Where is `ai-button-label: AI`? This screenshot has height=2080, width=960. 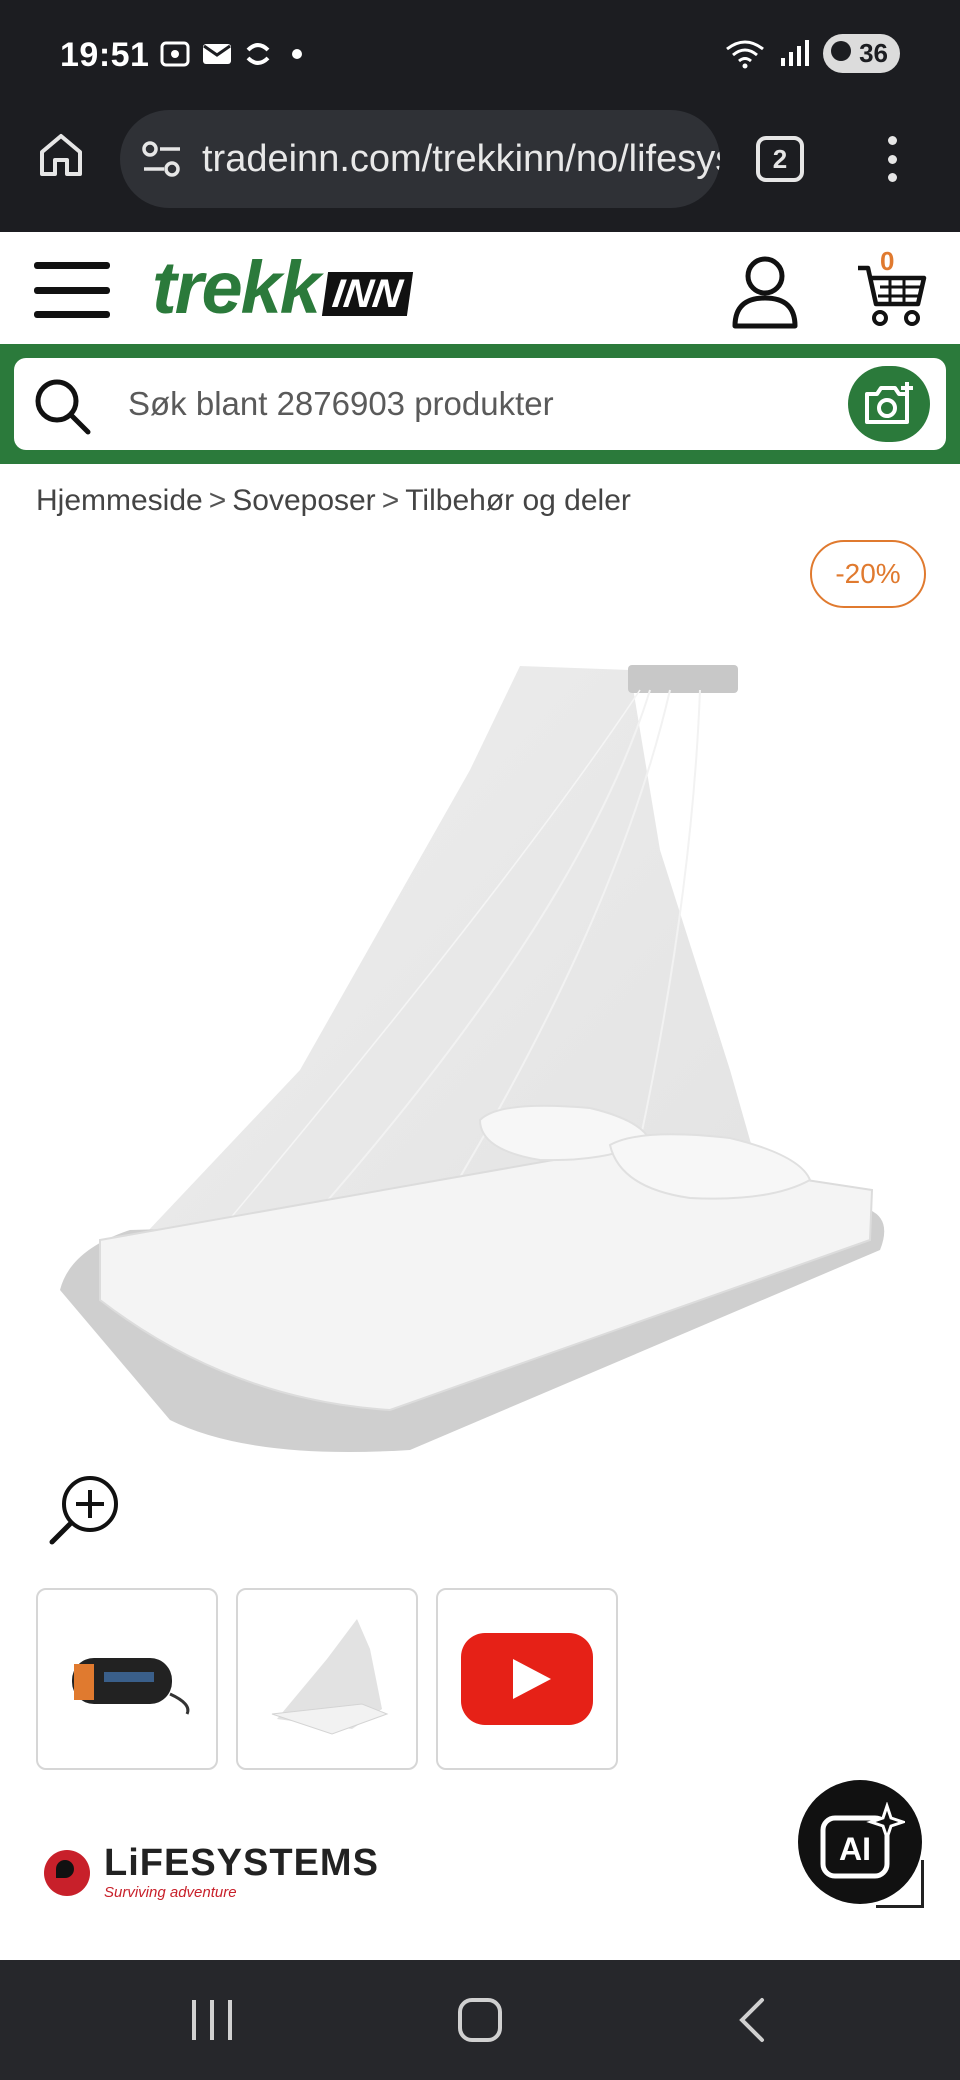 ai-button-label: AI is located at coordinates (855, 1849).